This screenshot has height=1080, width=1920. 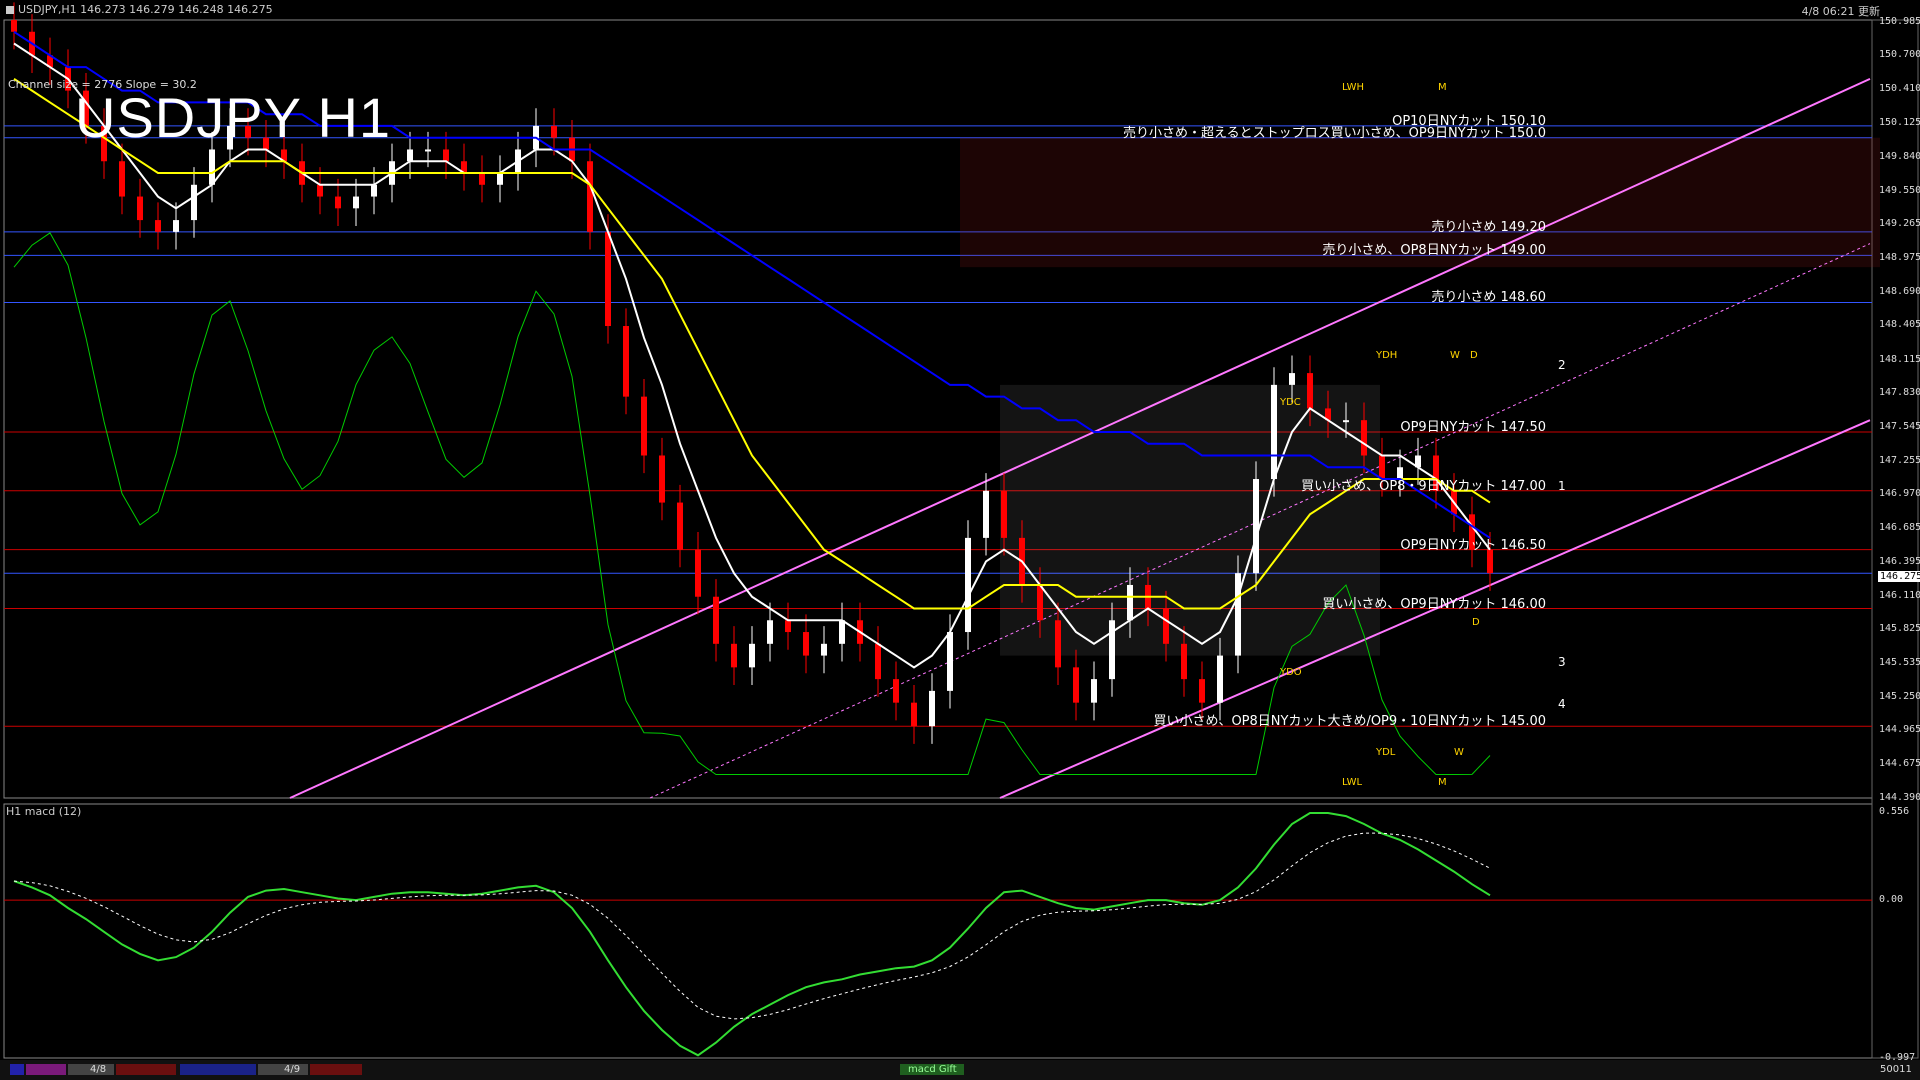 What do you see at coordinates (1386, 752) in the screenshot?
I see `level-label: YDL` at bounding box center [1386, 752].